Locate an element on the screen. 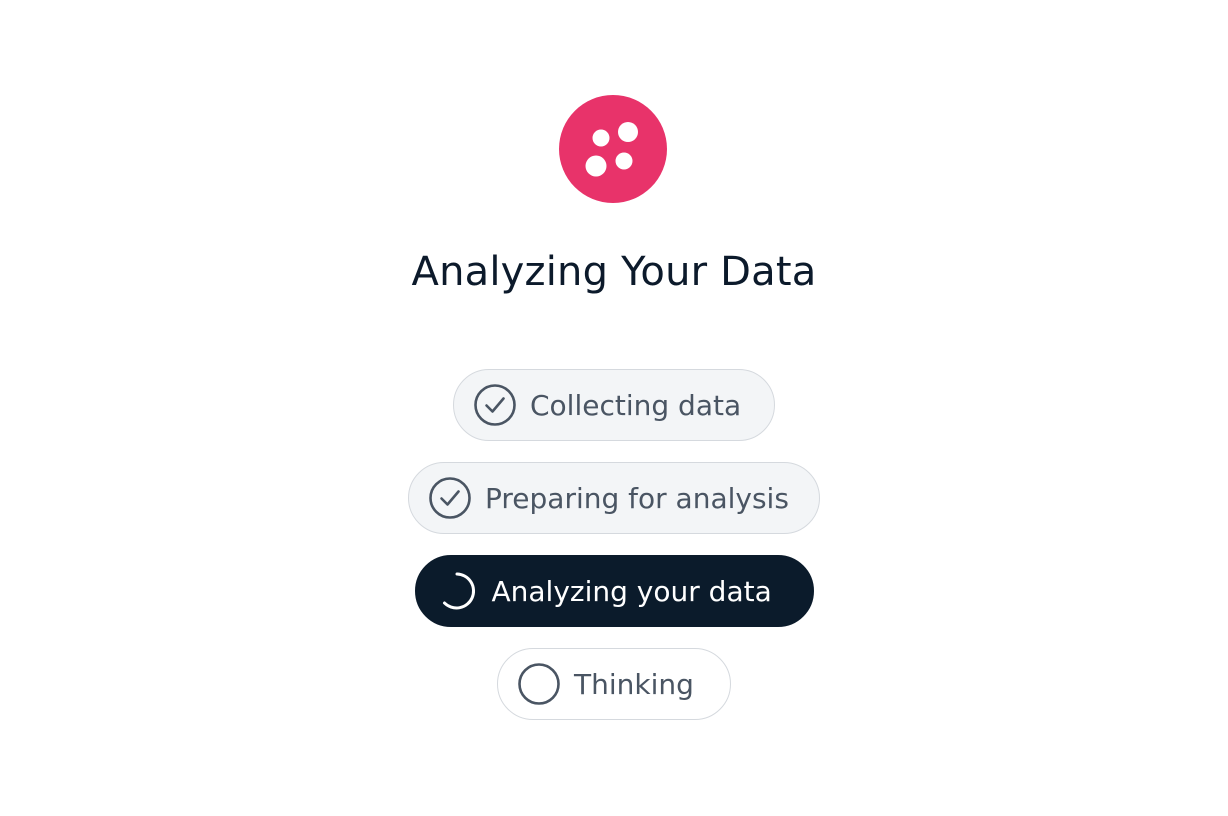 This screenshot has height=816, width=1228. step-thinking: Thinking is located at coordinates (614, 684).